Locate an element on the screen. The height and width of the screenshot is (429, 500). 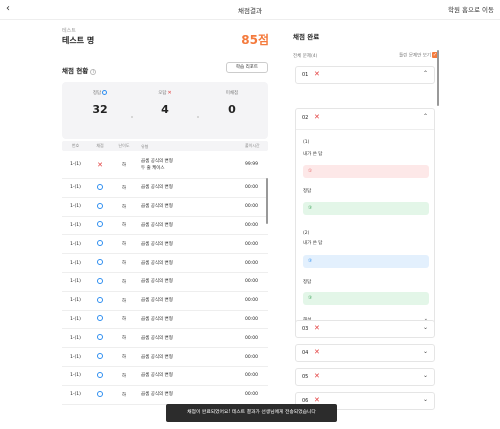
info-icon: i is located at coordinates (93, 72).